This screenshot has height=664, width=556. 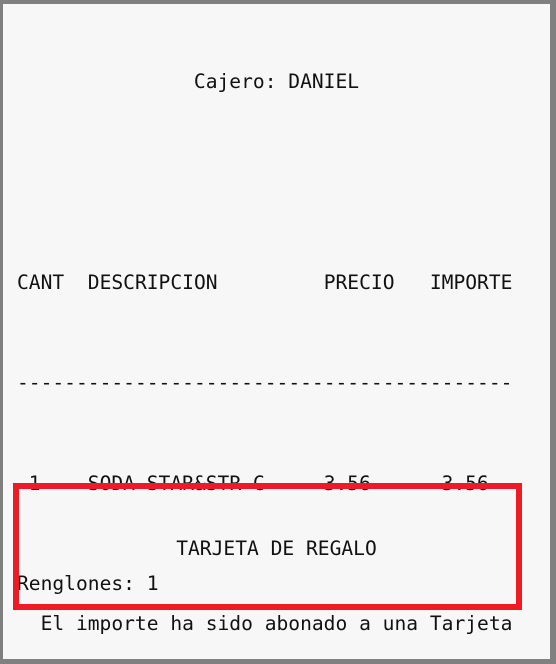 What do you see at coordinates (265, 283) in the screenshot?
I see `table-header-row: CANT DESCRIPCION PRECIO IMPORTE` at bounding box center [265, 283].